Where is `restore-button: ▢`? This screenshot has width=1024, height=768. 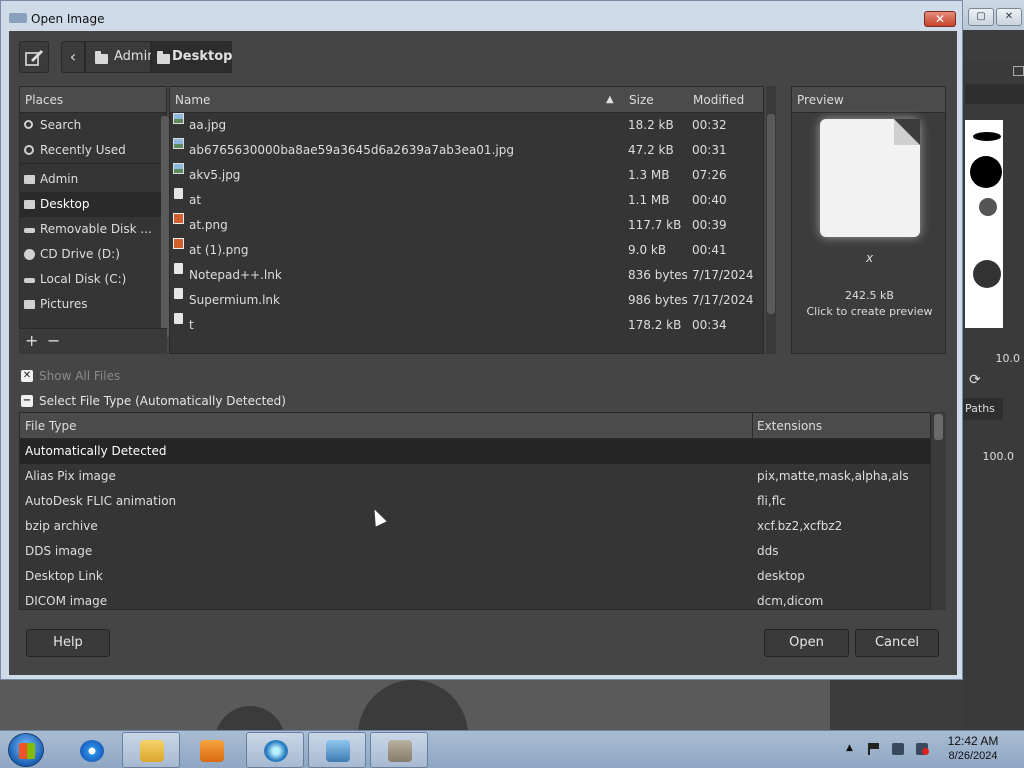 restore-button: ▢ is located at coordinates (981, 17).